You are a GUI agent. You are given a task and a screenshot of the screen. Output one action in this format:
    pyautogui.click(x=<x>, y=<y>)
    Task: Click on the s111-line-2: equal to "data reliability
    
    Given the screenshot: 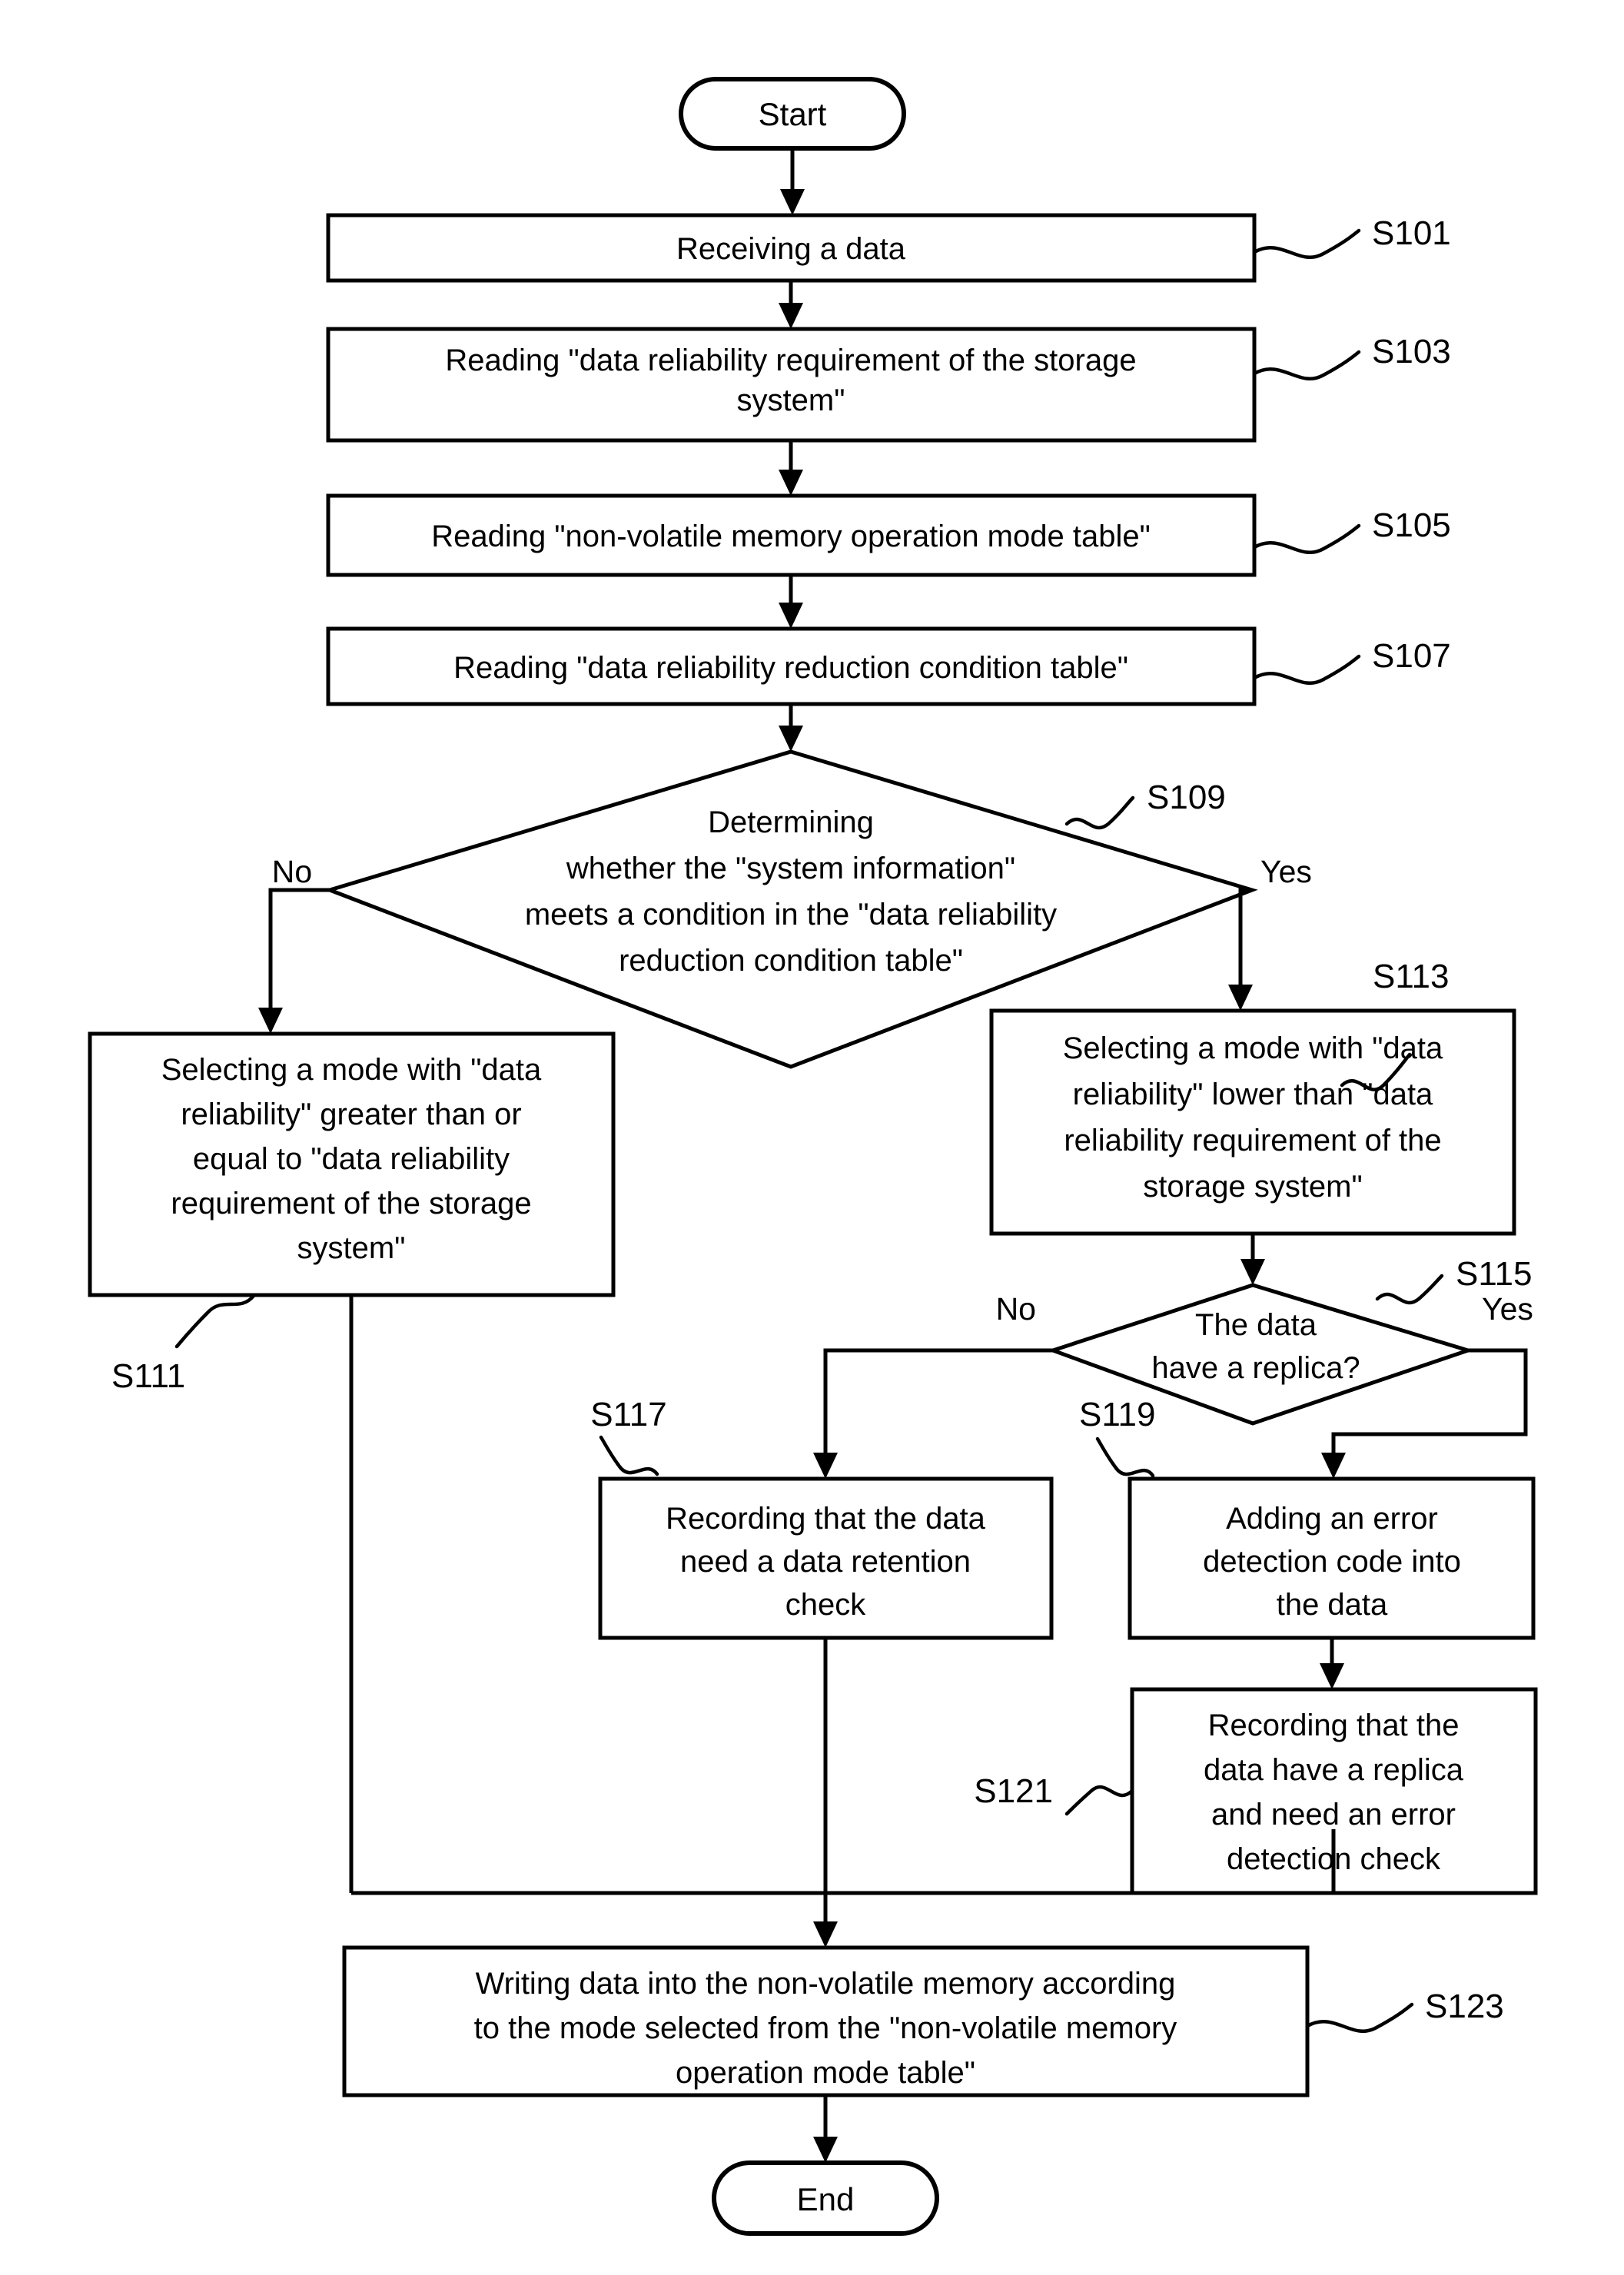 What is the action you would take?
    pyautogui.click(x=351, y=1159)
    